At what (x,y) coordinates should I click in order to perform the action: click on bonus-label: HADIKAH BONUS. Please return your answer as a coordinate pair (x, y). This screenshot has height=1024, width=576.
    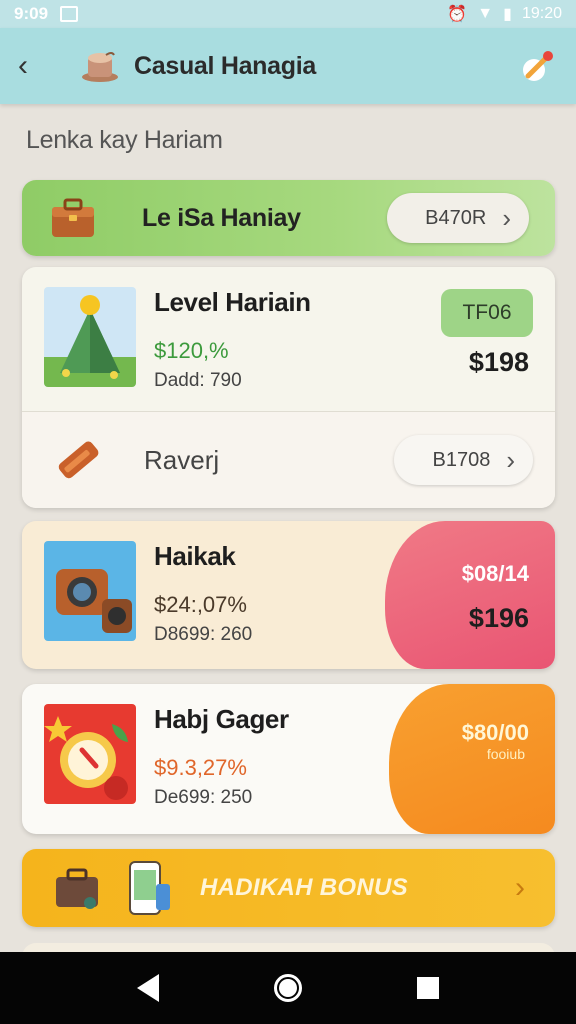
    Looking at the image, I should click on (304, 887).